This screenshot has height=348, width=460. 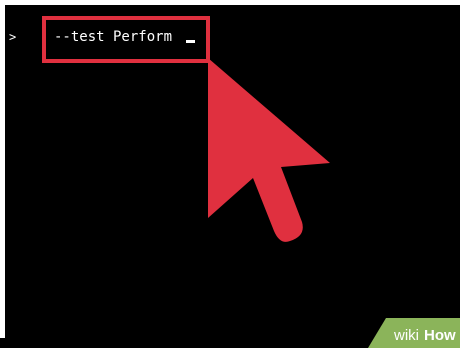 I want to click on watermark-prefix: wiki, so click(x=406, y=335).